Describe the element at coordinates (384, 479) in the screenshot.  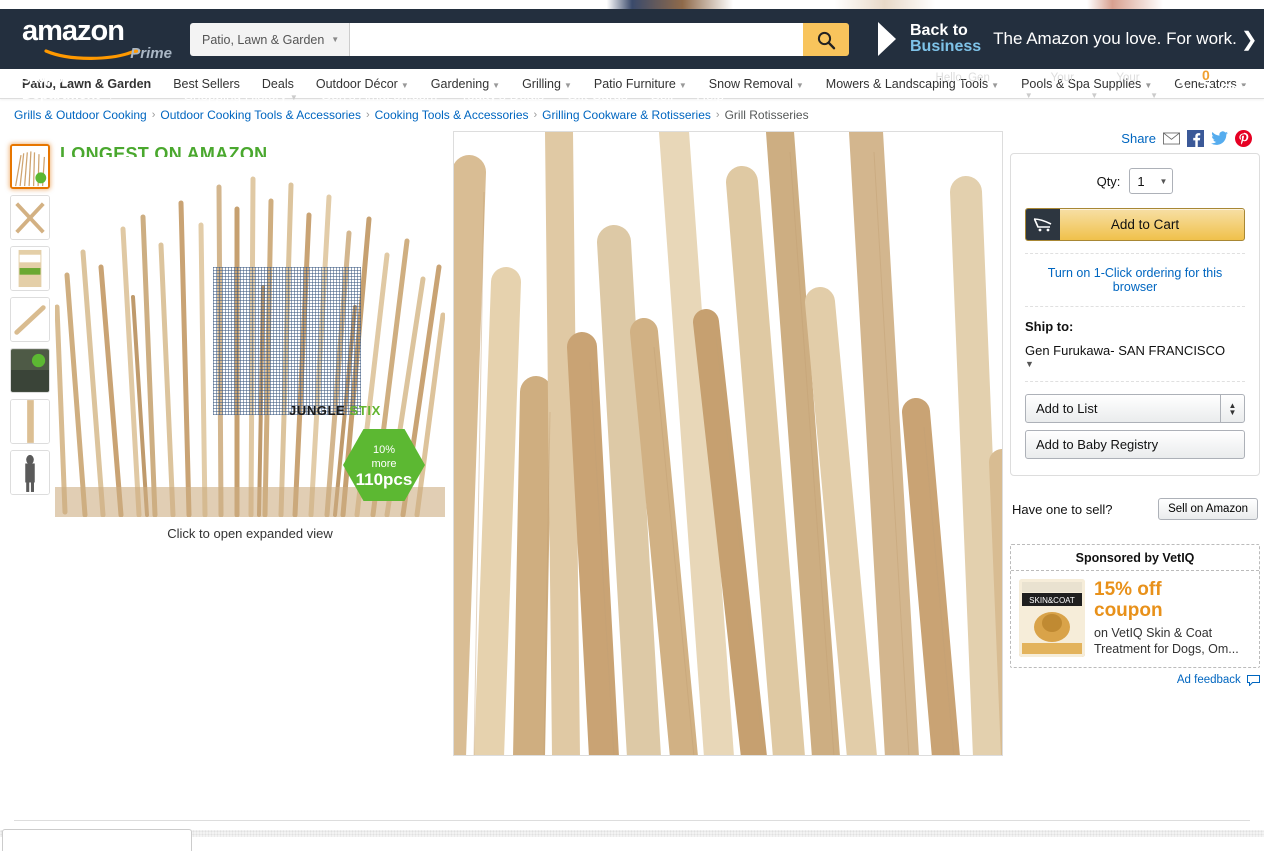
I see `hex-line3: 110pcs` at that location.